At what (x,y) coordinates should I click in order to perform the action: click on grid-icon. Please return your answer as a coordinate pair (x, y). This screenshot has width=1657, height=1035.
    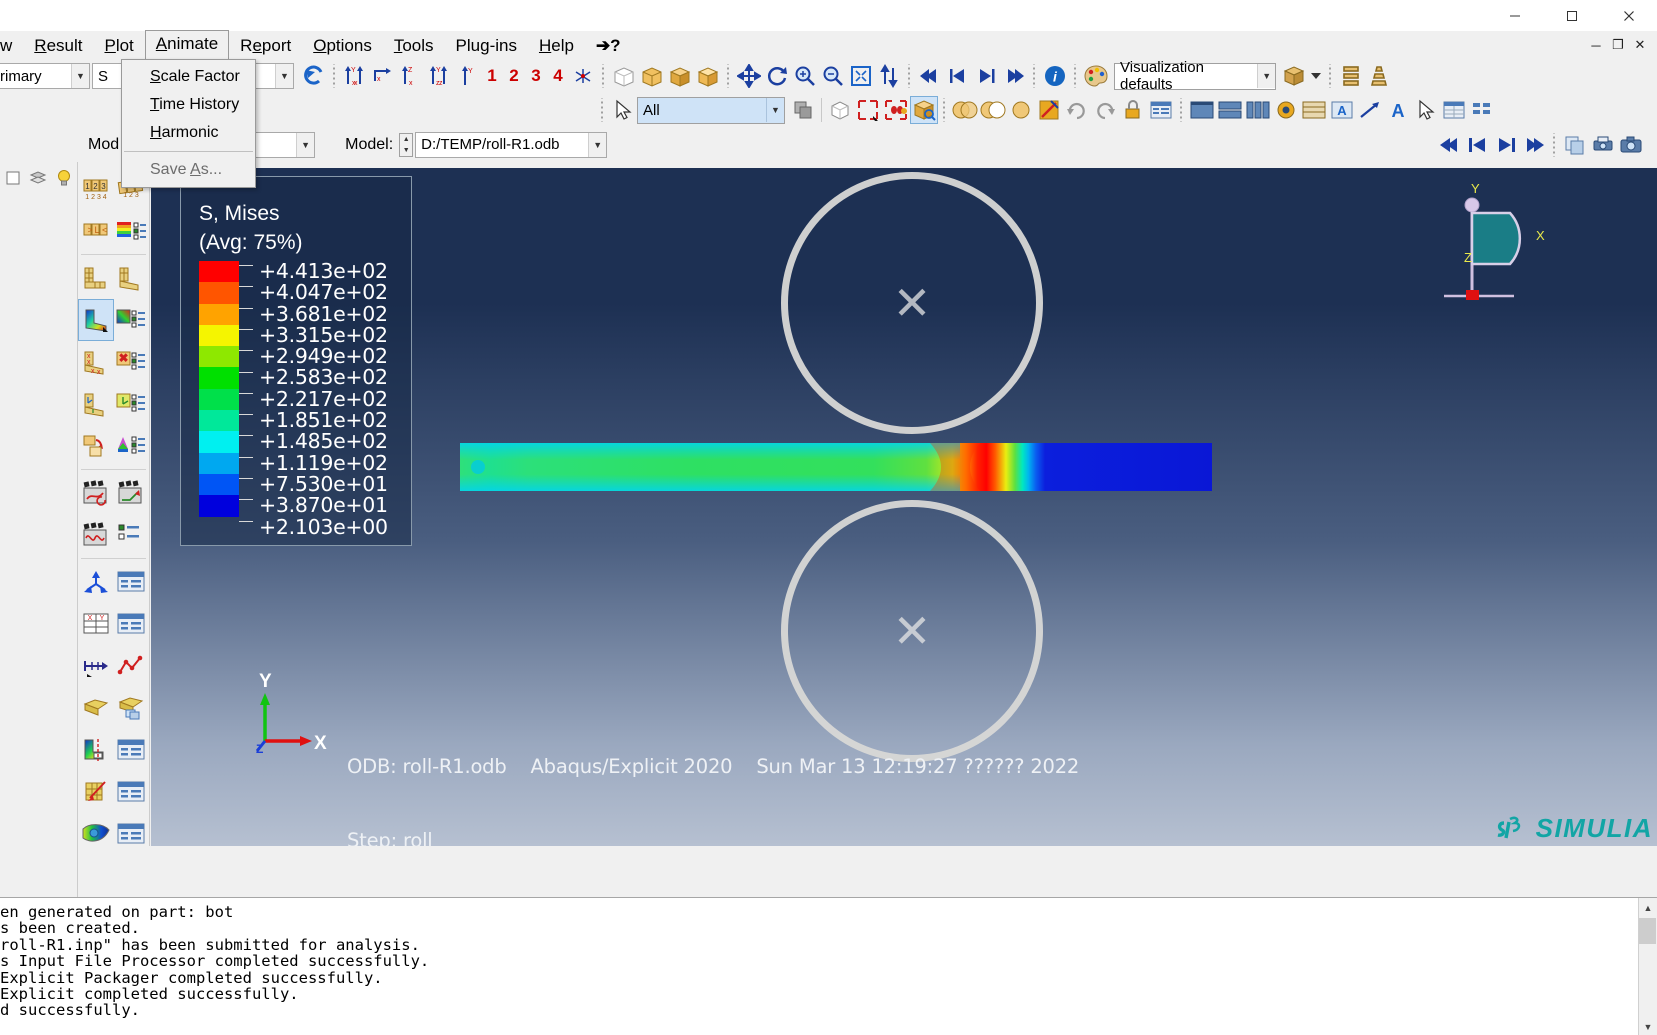
    Looking at the image, I should click on (1482, 110).